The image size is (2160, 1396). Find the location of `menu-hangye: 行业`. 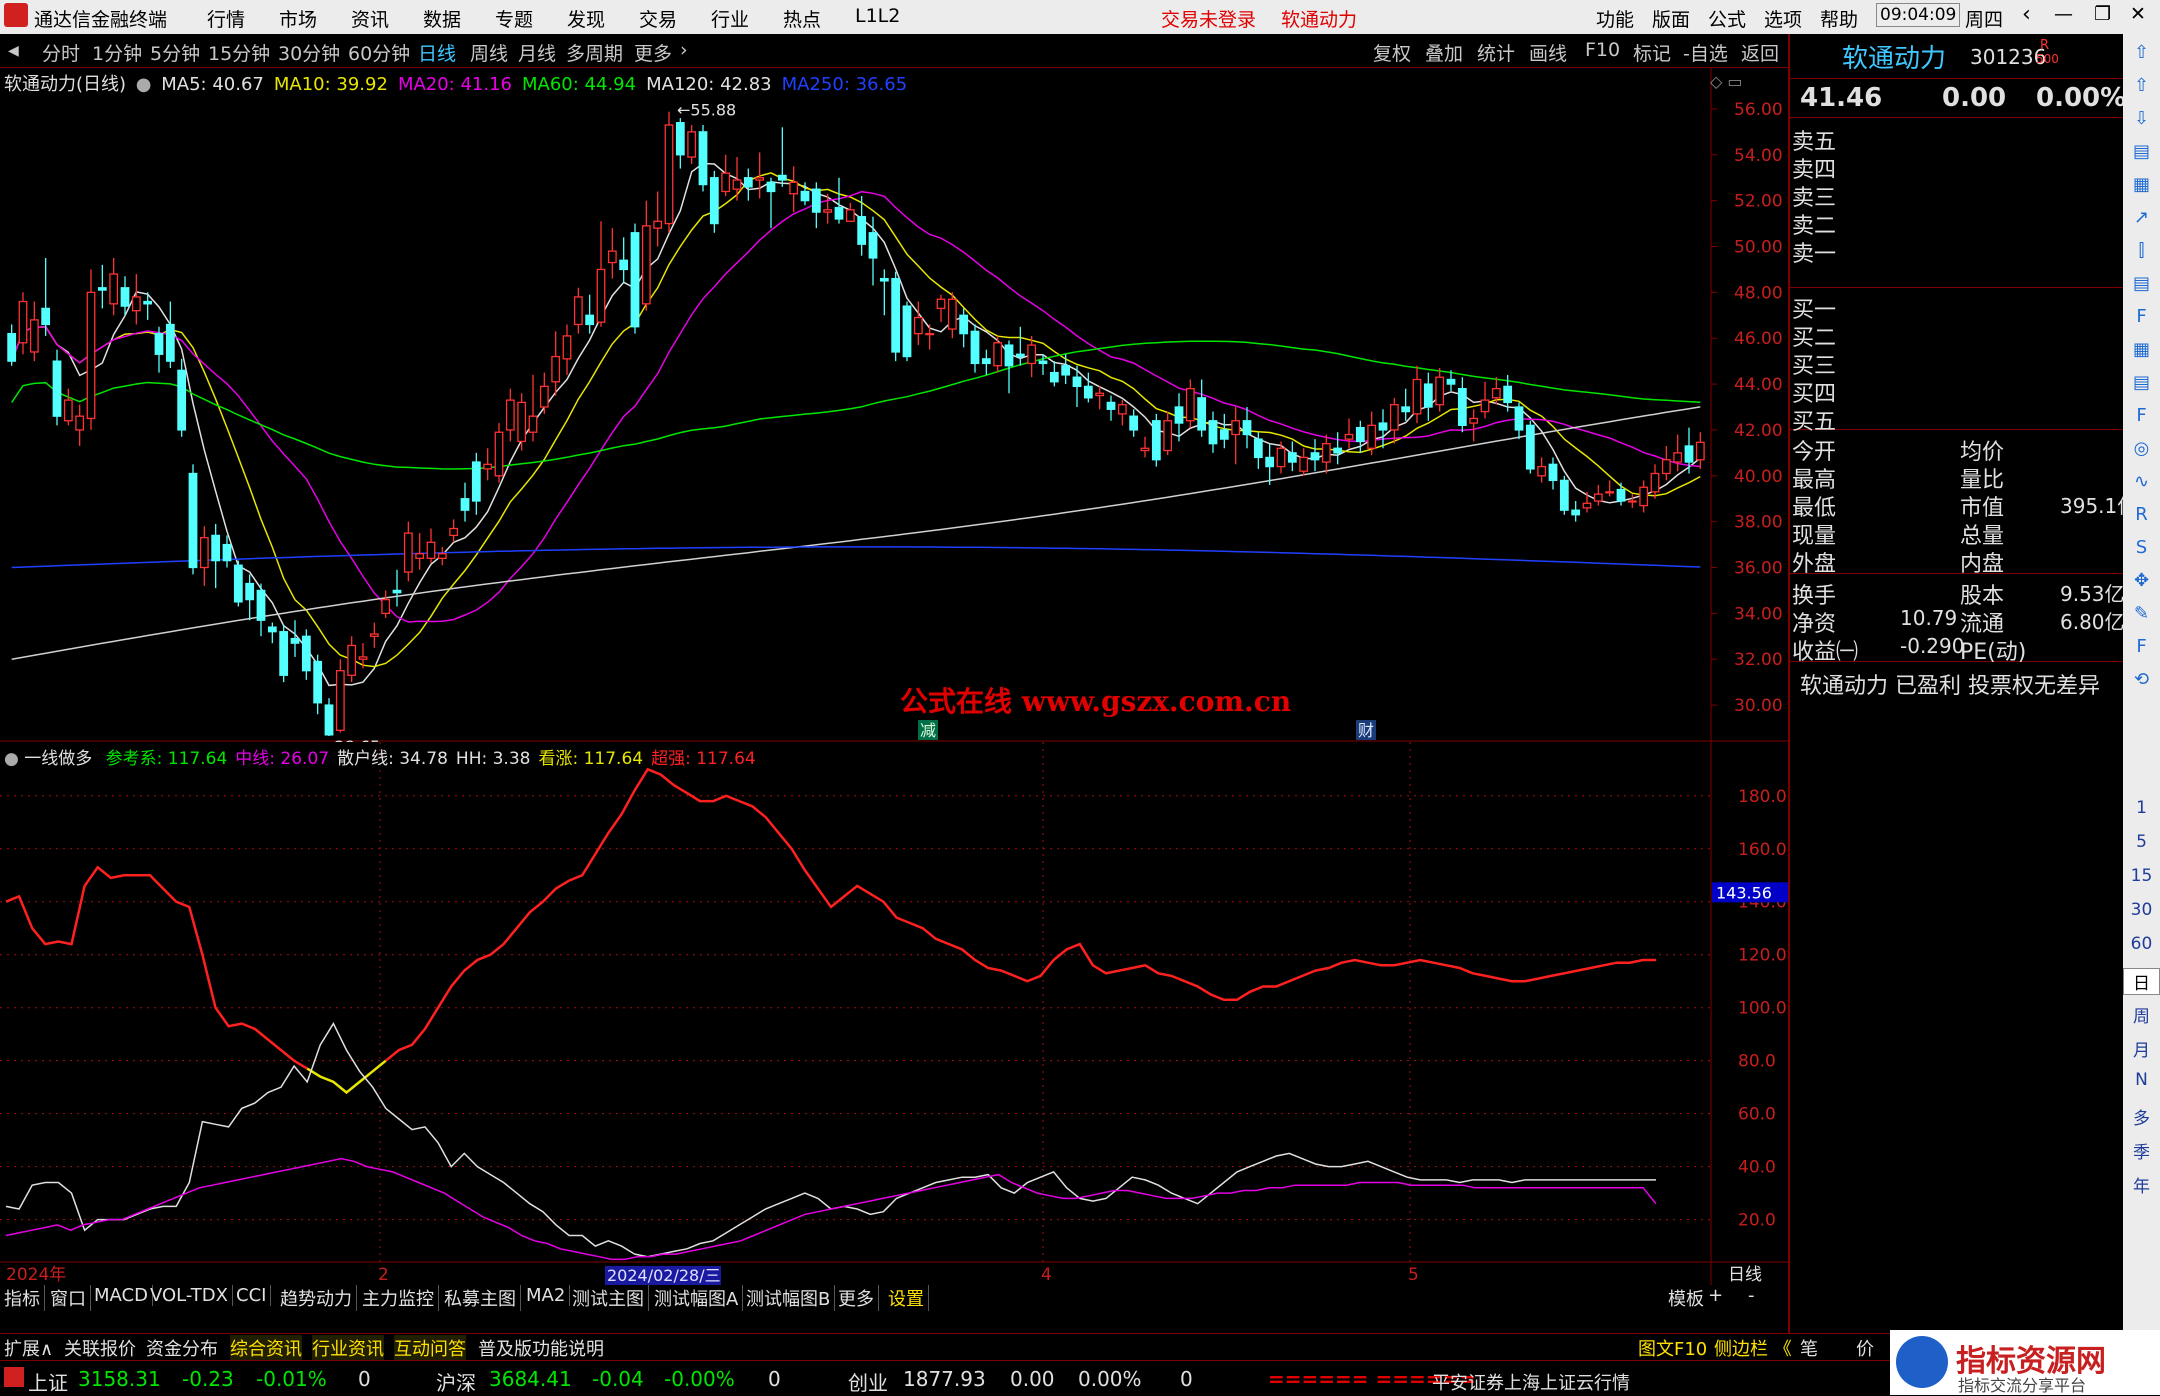

menu-hangye: 行业 is located at coordinates (730, 18).